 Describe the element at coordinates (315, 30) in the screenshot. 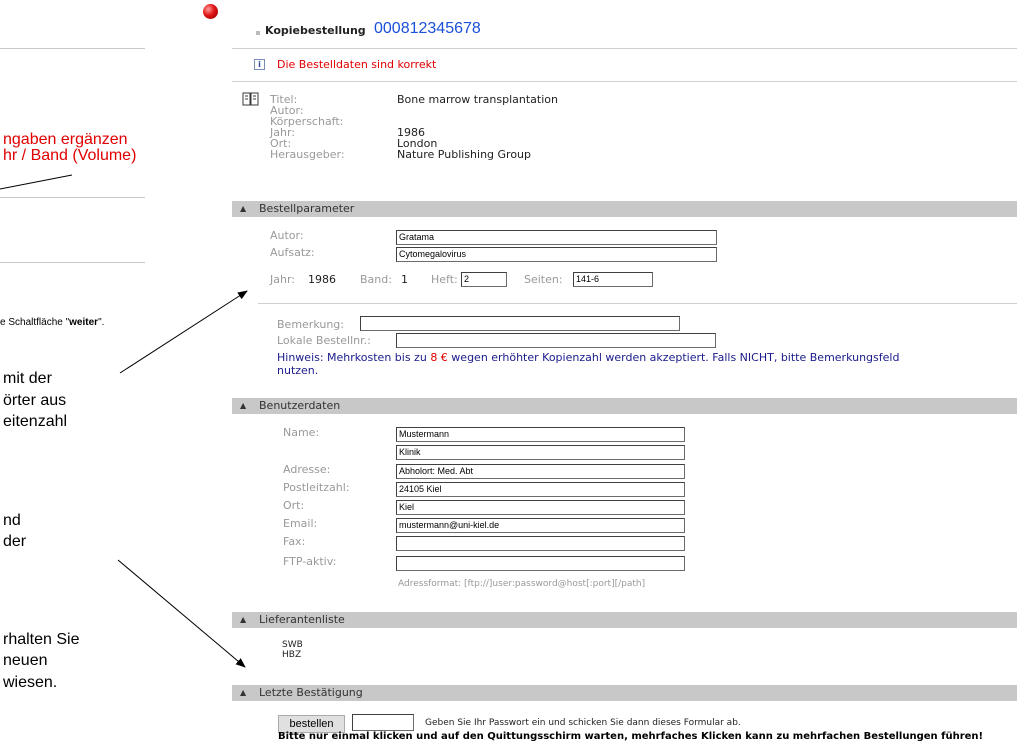

I see `page-title: Kopiebestellung` at that location.